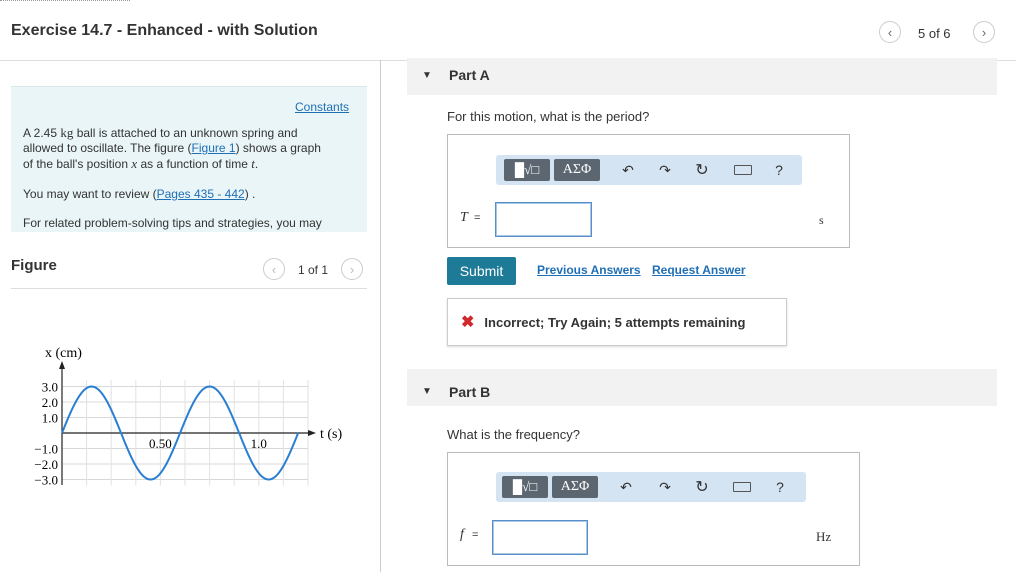 This screenshot has width=1016, height=572. What do you see at coordinates (67, 132) in the screenshot?
I see `mass-unit: kg` at bounding box center [67, 132].